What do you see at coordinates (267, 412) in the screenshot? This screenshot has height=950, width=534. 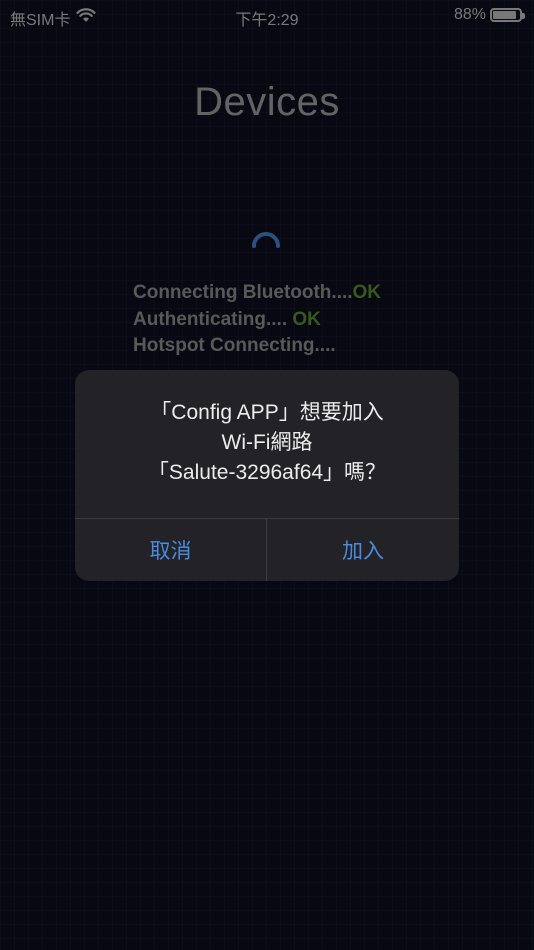 I see `dialog-message-line1: 「Config APP」想要加入` at bounding box center [267, 412].